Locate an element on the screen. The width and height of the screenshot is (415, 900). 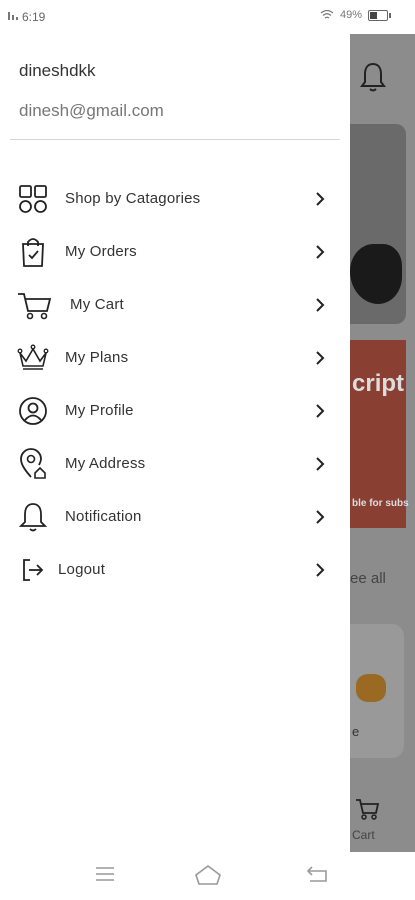
home-icon is located at coordinates (208, 875).